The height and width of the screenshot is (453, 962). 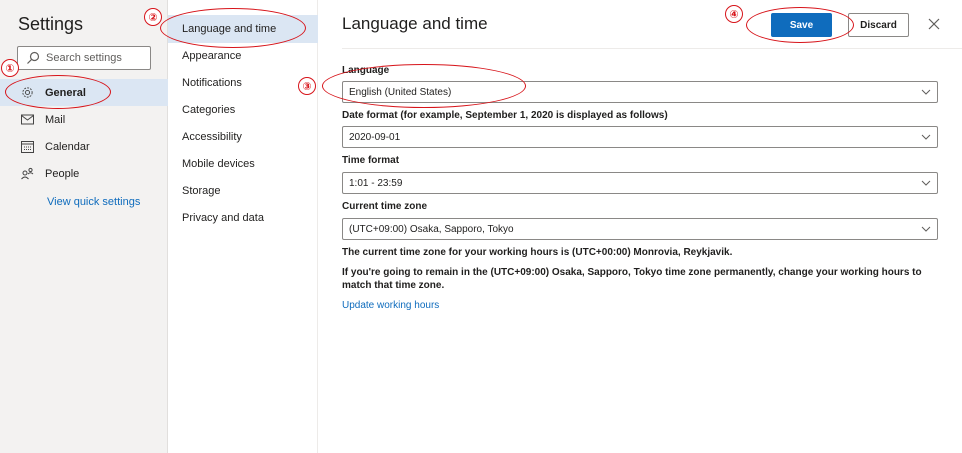 What do you see at coordinates (243, 110) in the screenshot?
I see `subnav-item-categories: Categories` at bounding box center [243, 110].